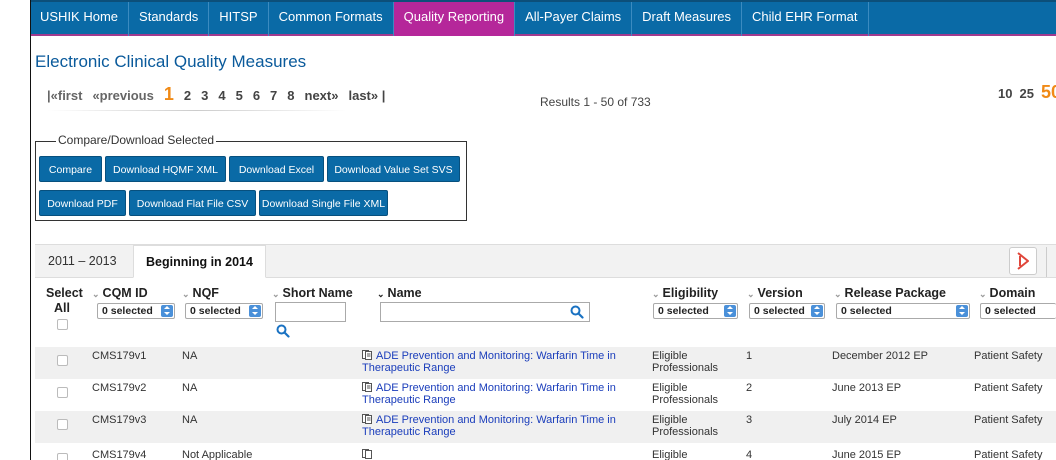 Image resolution: width=1056 pixels, height=460 pixels. Describe the element at coordinates (70, 169) in the screenshot. I see `compare-button: Compare` at that location.